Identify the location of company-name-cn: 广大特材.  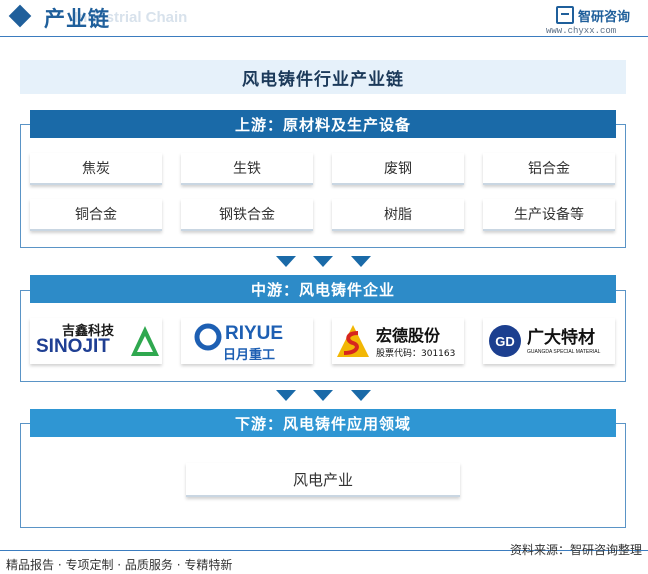
(561, 338).